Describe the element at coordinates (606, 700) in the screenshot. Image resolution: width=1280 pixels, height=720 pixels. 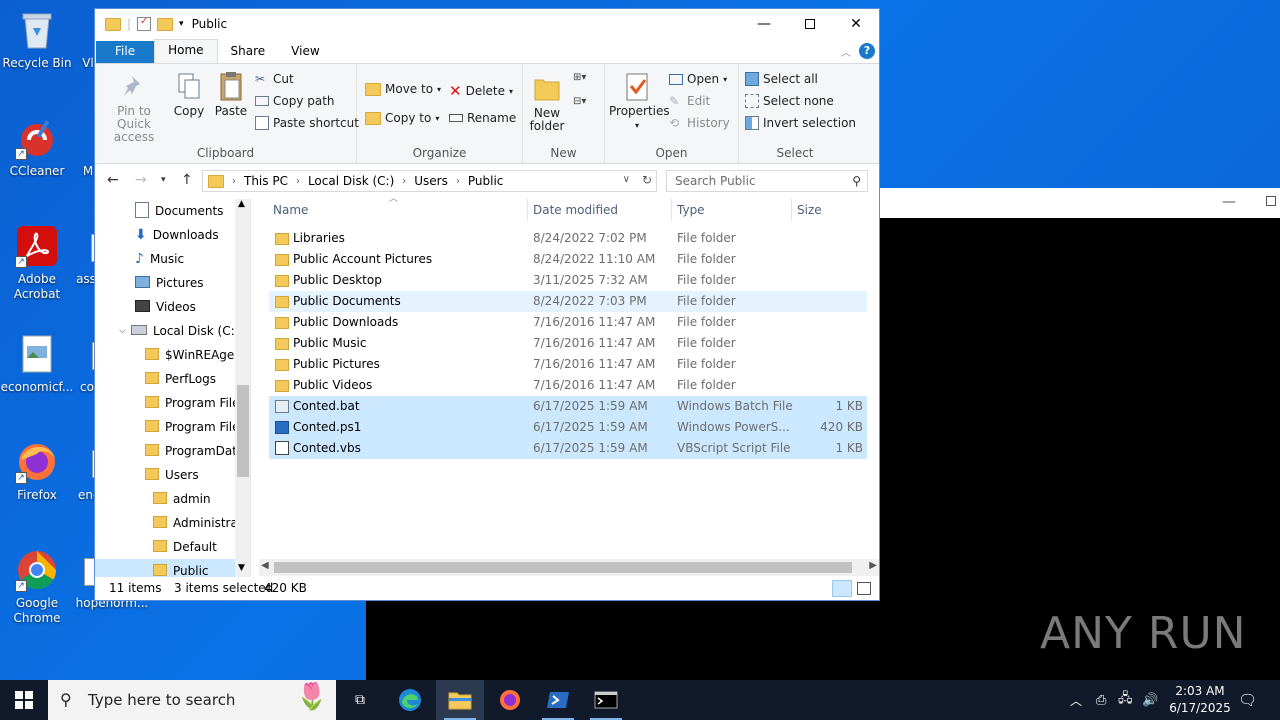
I see `taskbar-command-prompt` at that location.